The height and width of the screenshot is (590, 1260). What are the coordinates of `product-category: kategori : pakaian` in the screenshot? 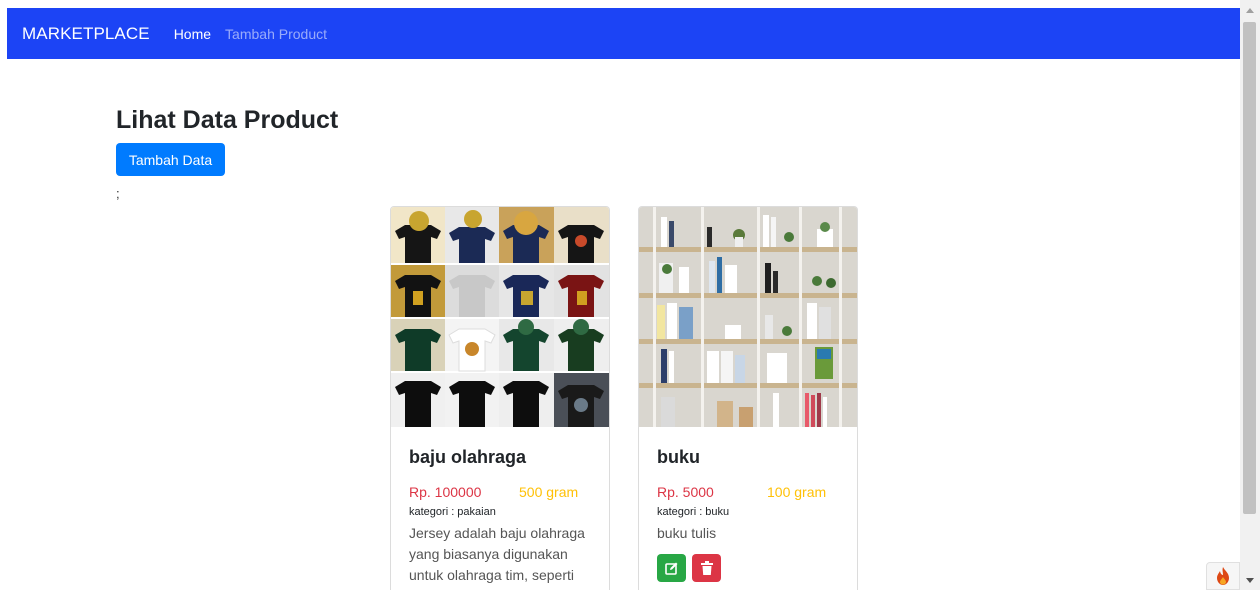 It's located at (452, 512).